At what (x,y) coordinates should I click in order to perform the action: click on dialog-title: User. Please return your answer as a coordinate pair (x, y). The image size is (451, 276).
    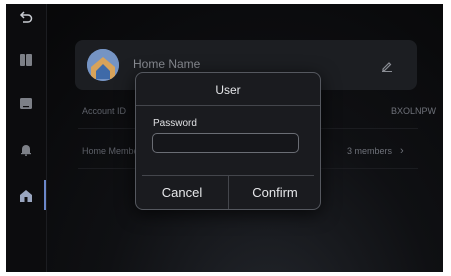
    Looking at the image, I should click on (228, 90).